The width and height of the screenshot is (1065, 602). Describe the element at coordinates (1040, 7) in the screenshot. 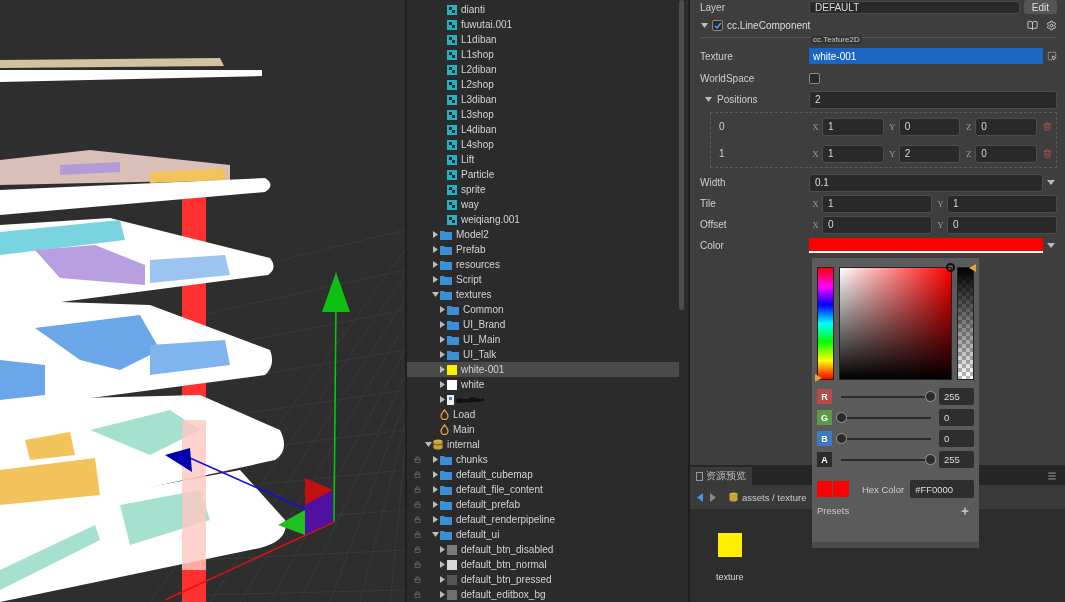

I see `edit-button: Edit` at that location.